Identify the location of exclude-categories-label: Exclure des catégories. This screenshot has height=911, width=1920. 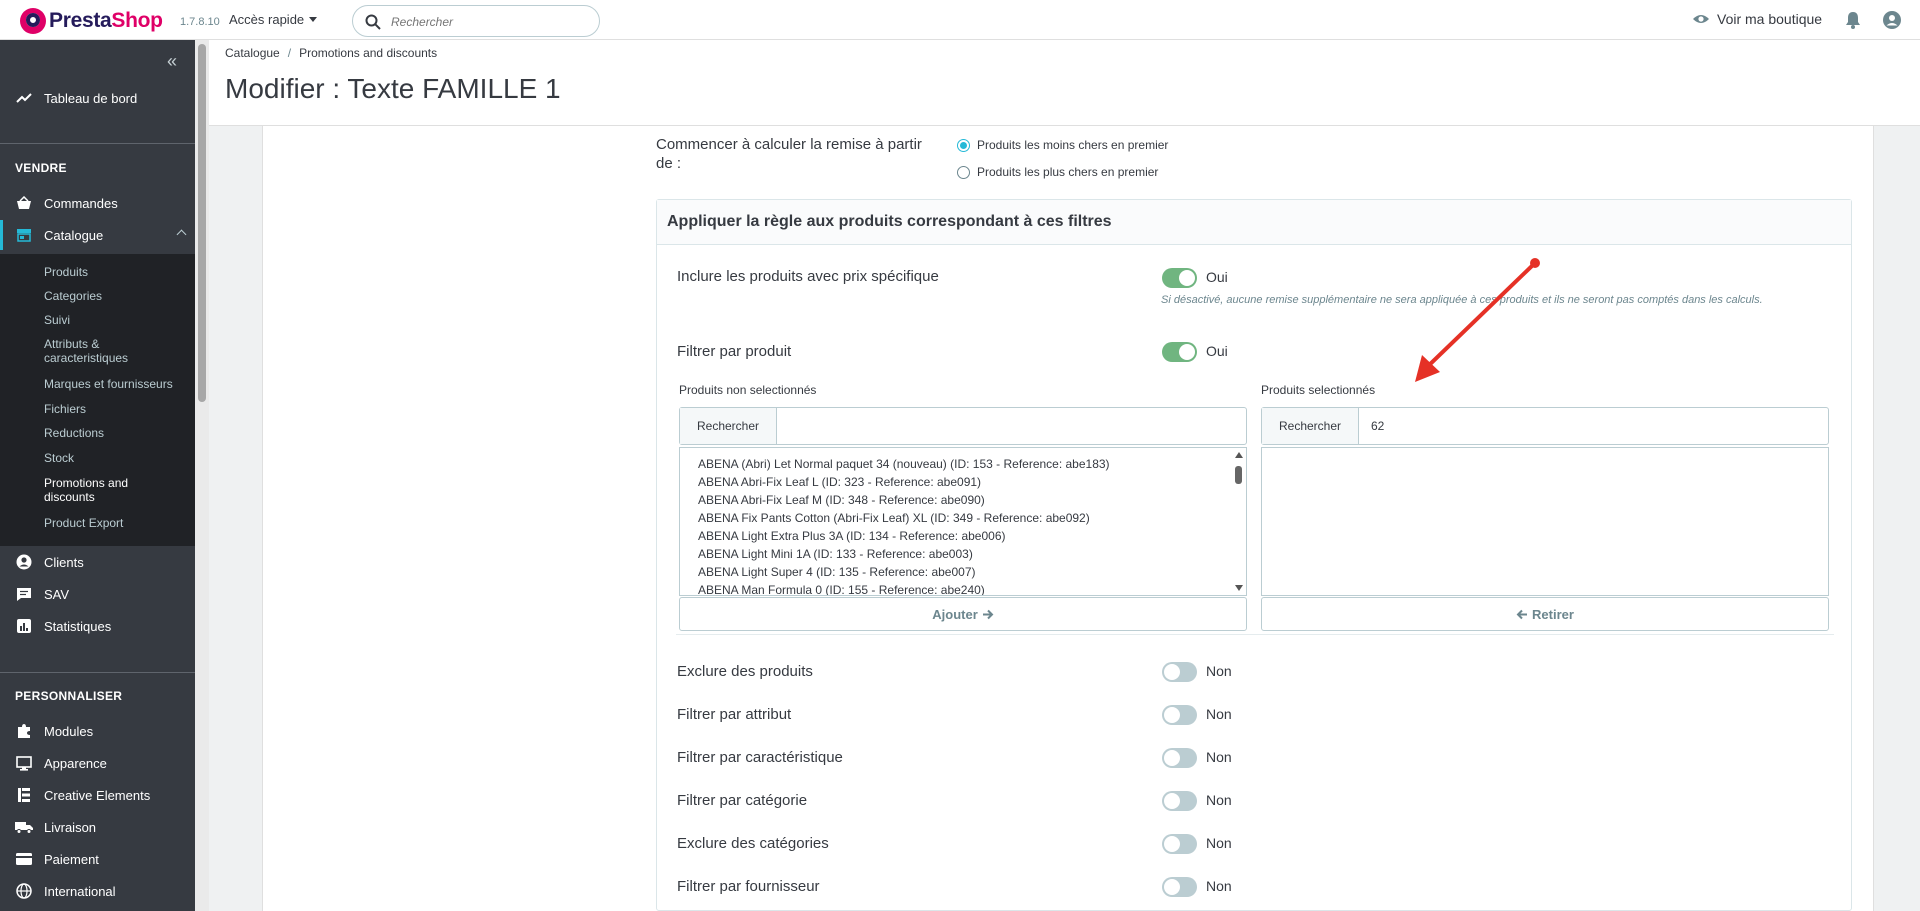
(753, 843).